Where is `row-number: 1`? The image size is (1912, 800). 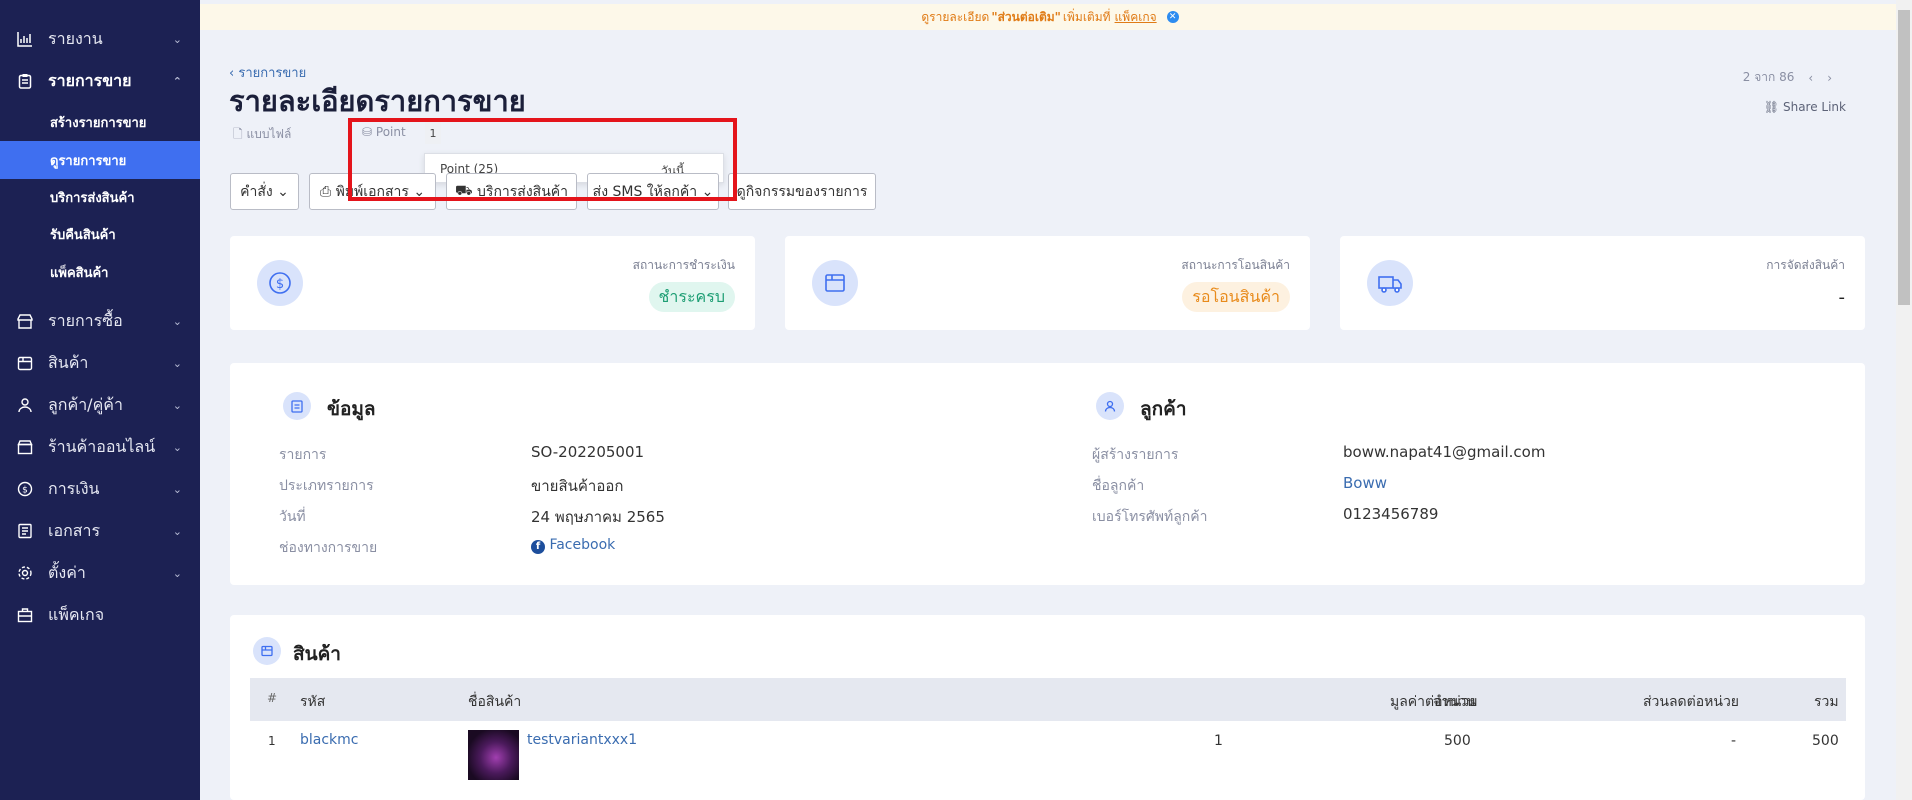
row-number: 1 is located at coordinates (272, 741).